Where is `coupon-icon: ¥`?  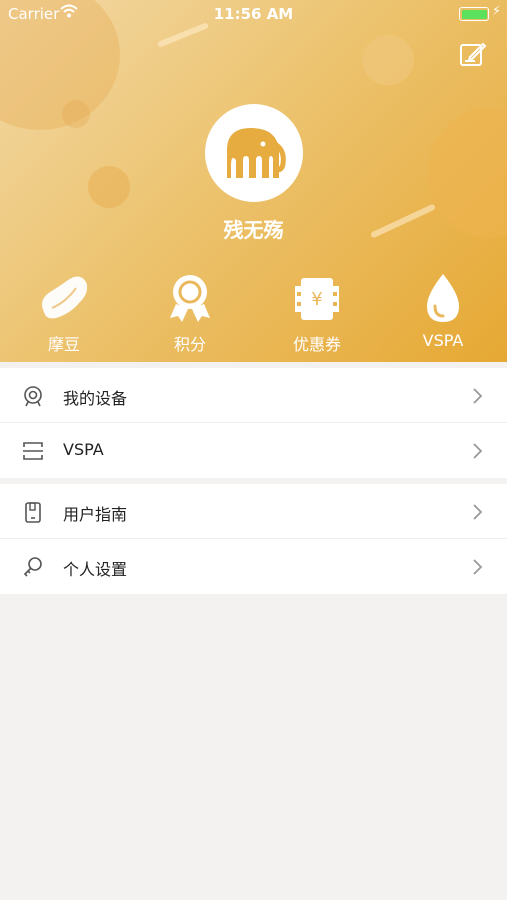 coupon-icon: ¥ is located at coordinates (317, 299).